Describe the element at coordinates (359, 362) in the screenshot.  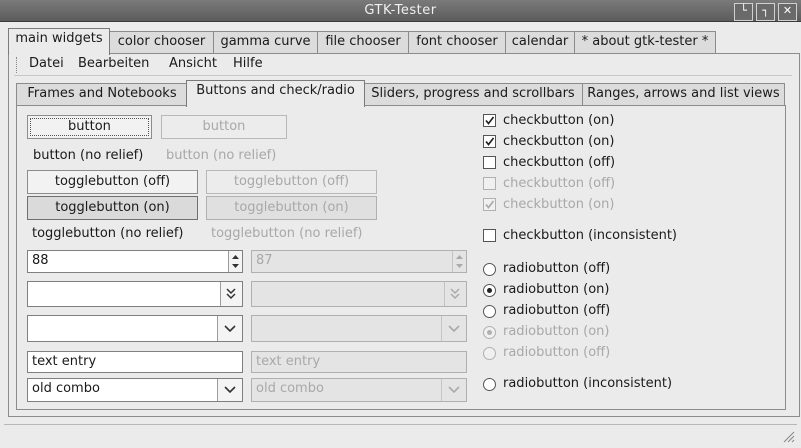
I see `text-entry-disabled: text entry` at that location.